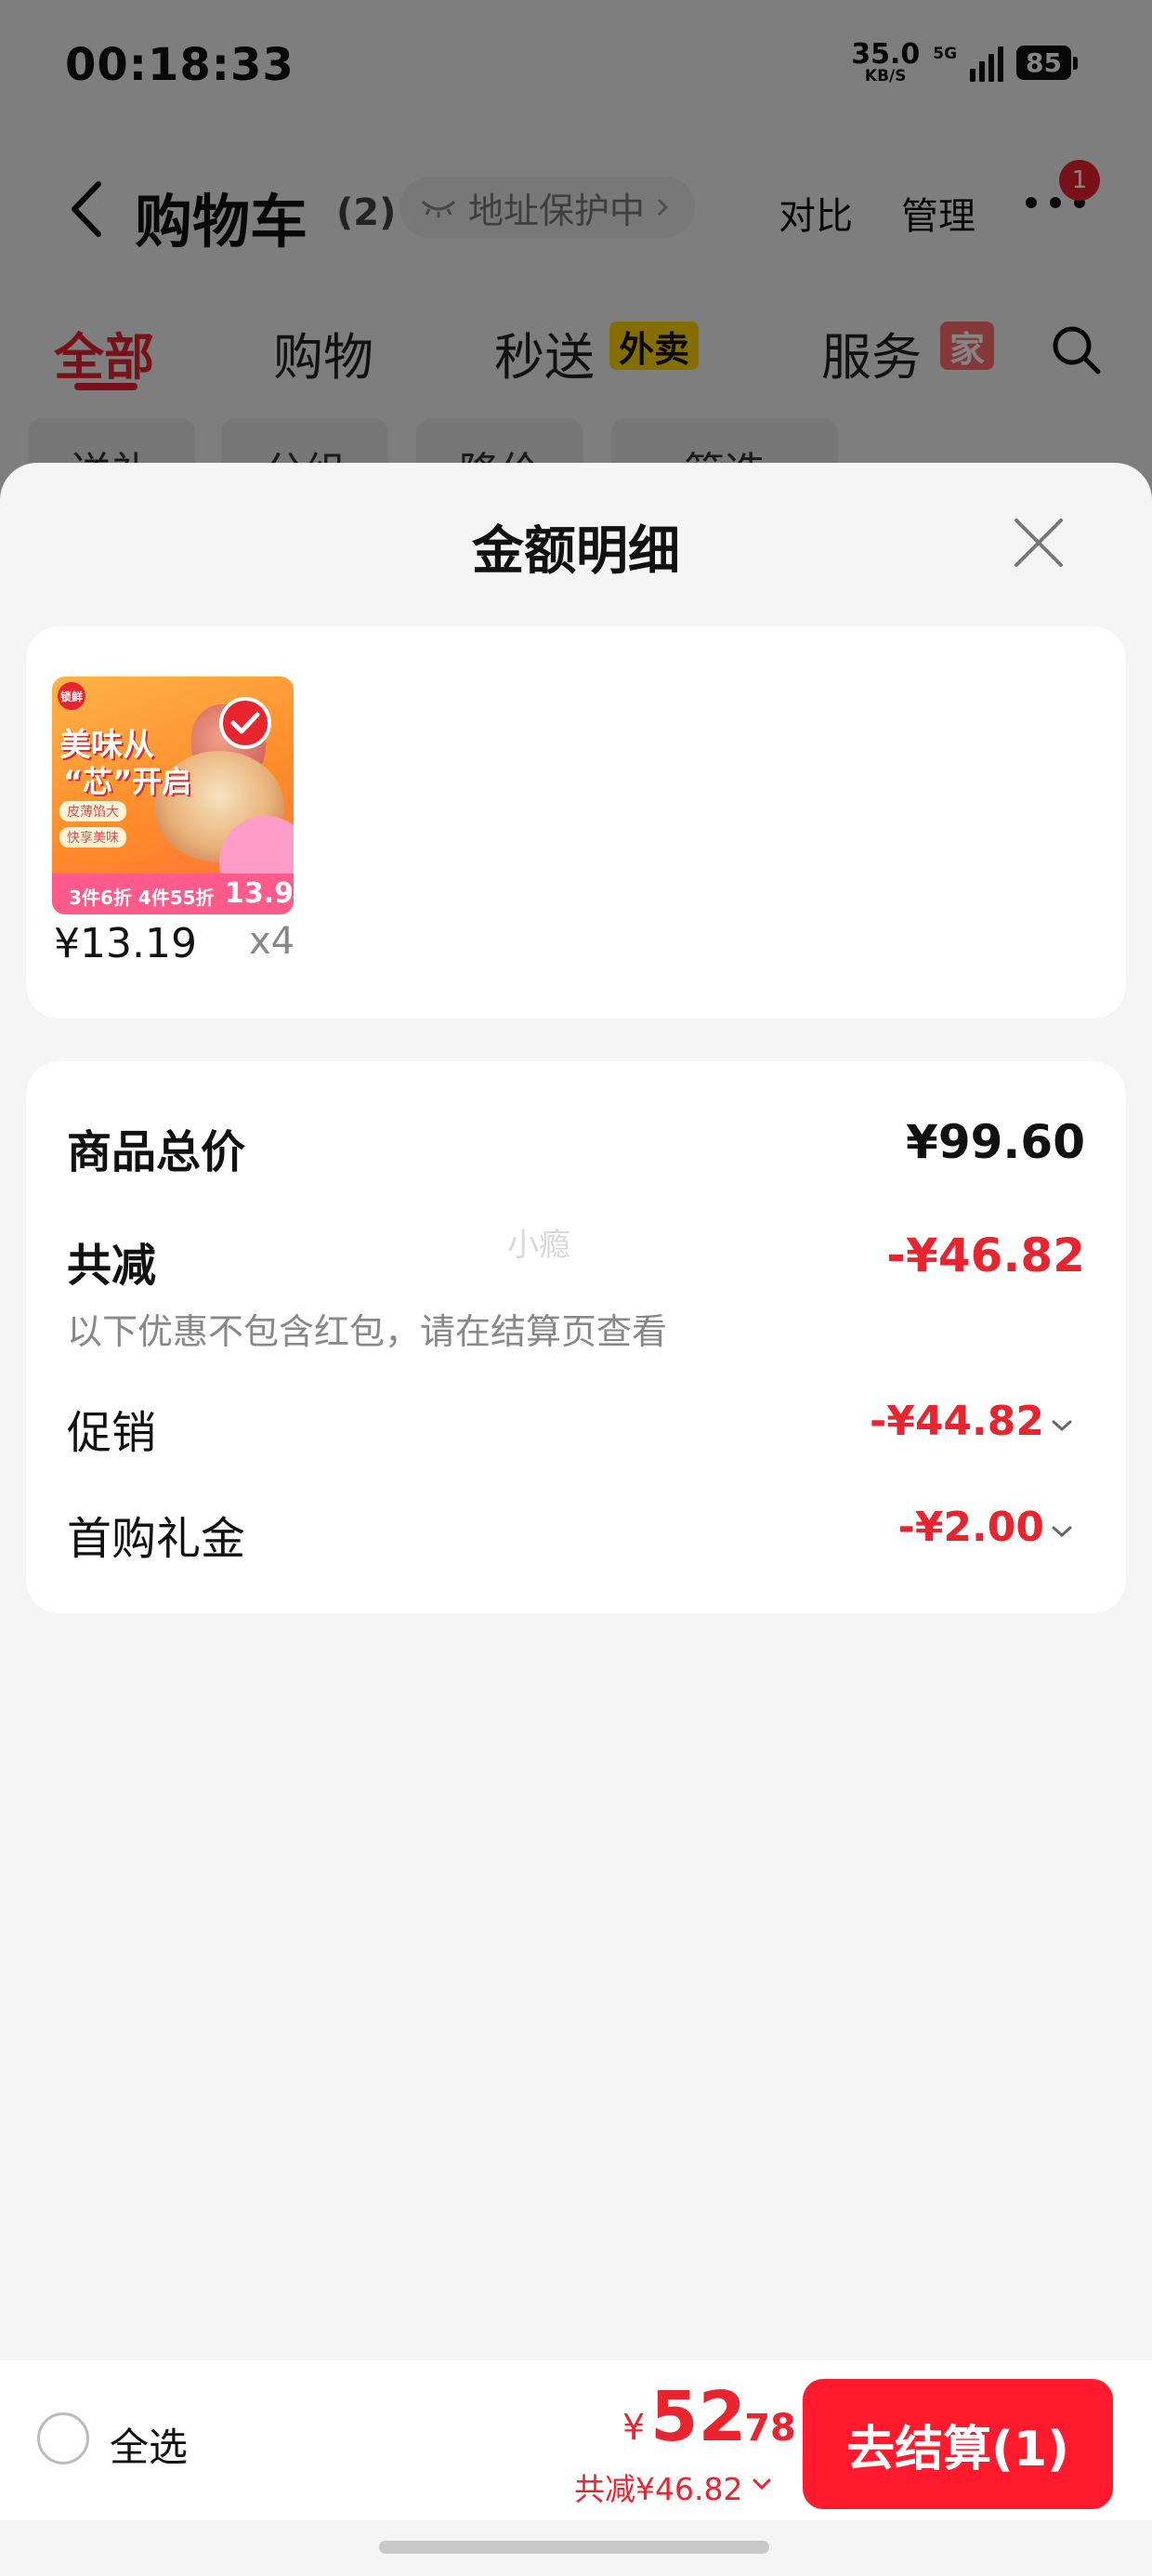  I want to click on checkout-bar: 全选 ¥ 52 .78 共减¥46.82 去结算(1), so click(576, 2440).